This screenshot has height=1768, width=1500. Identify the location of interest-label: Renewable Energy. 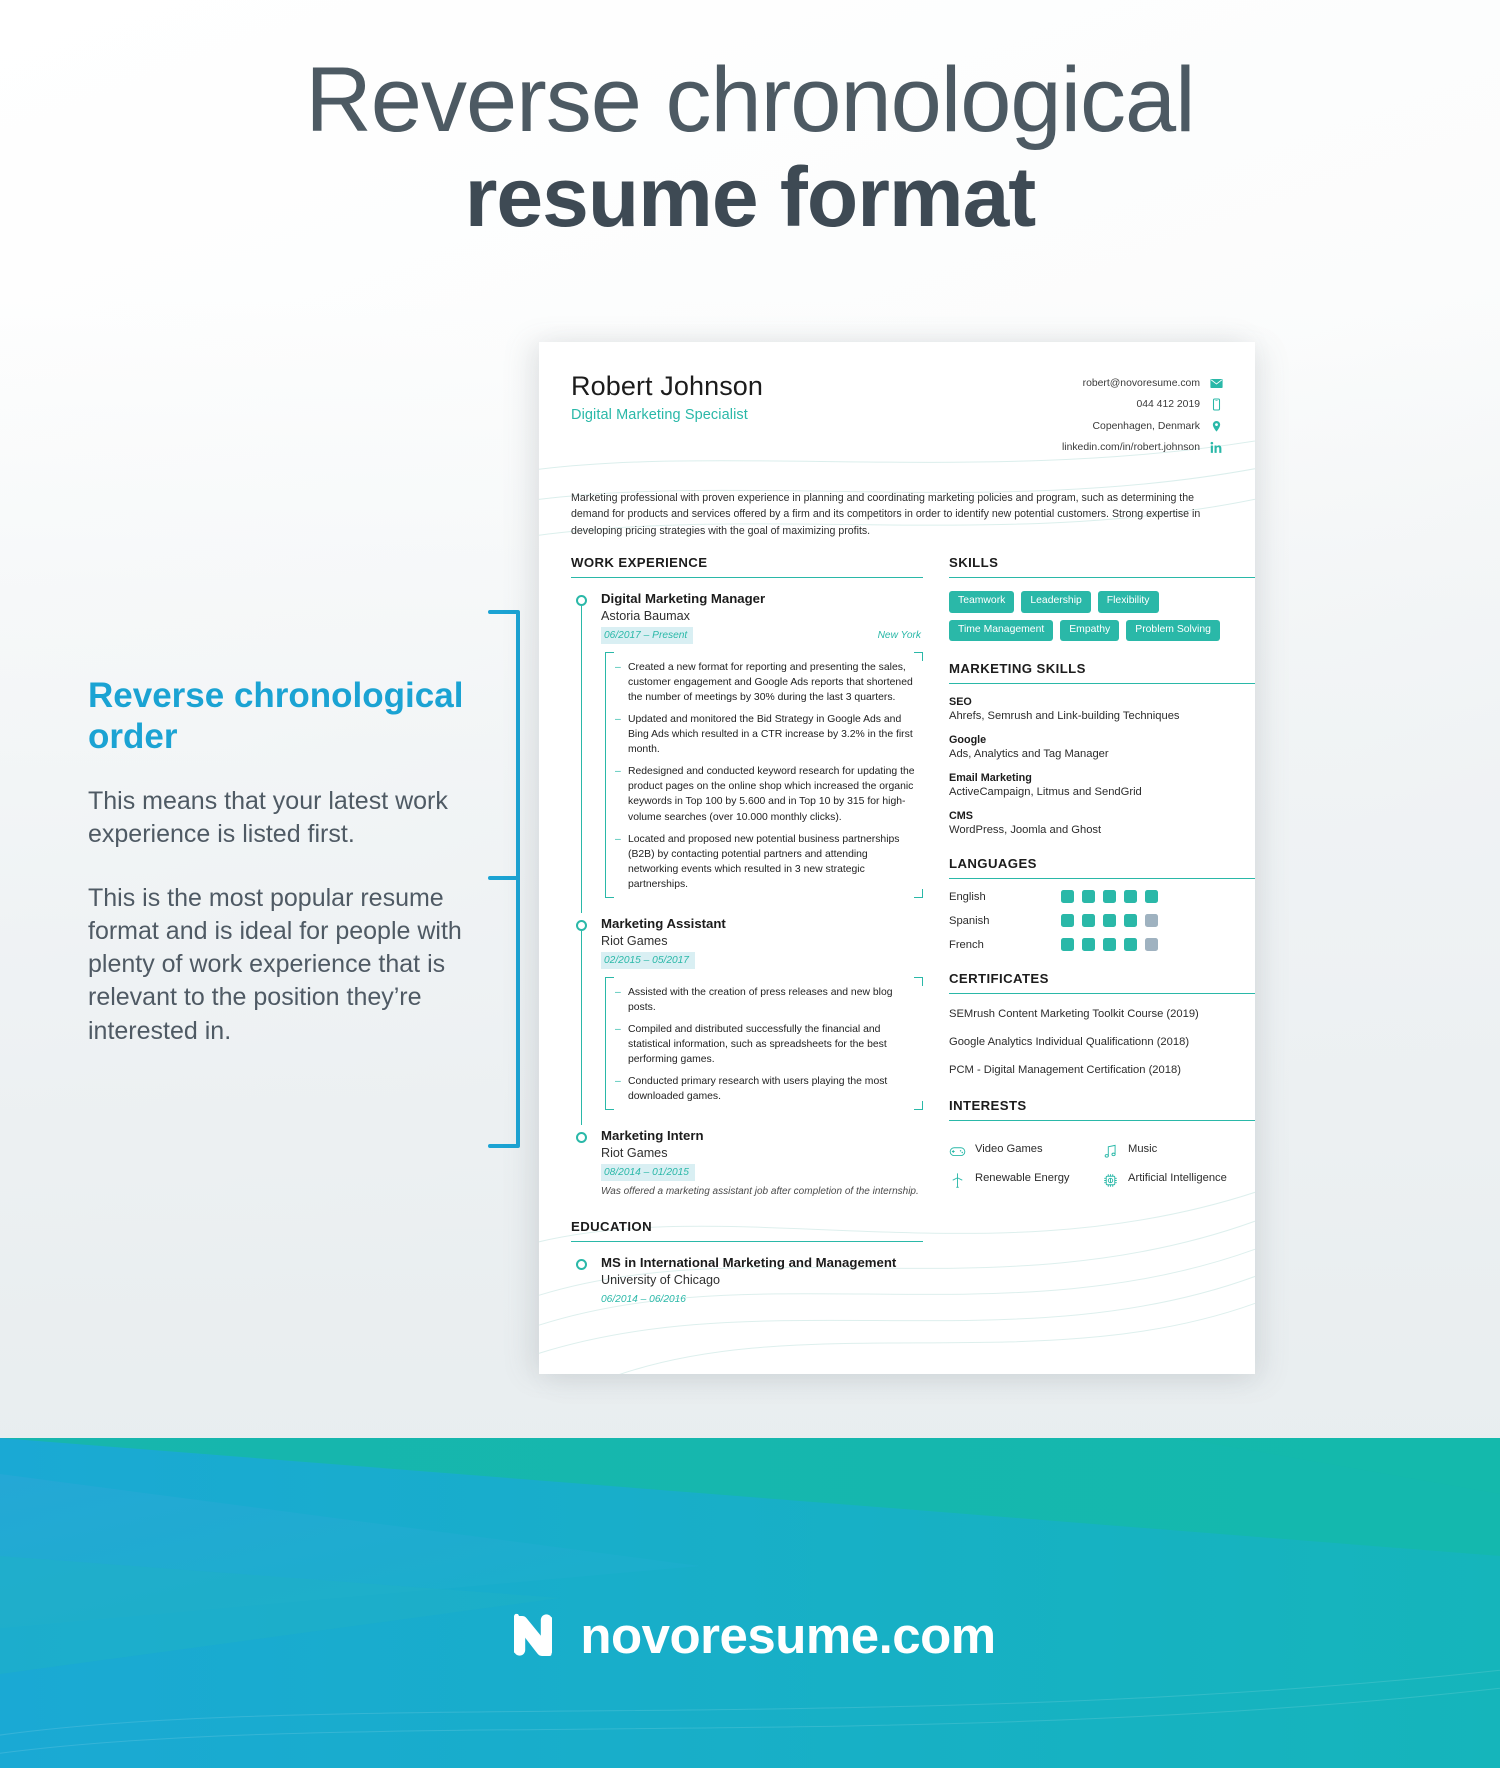
(1022, 1178).